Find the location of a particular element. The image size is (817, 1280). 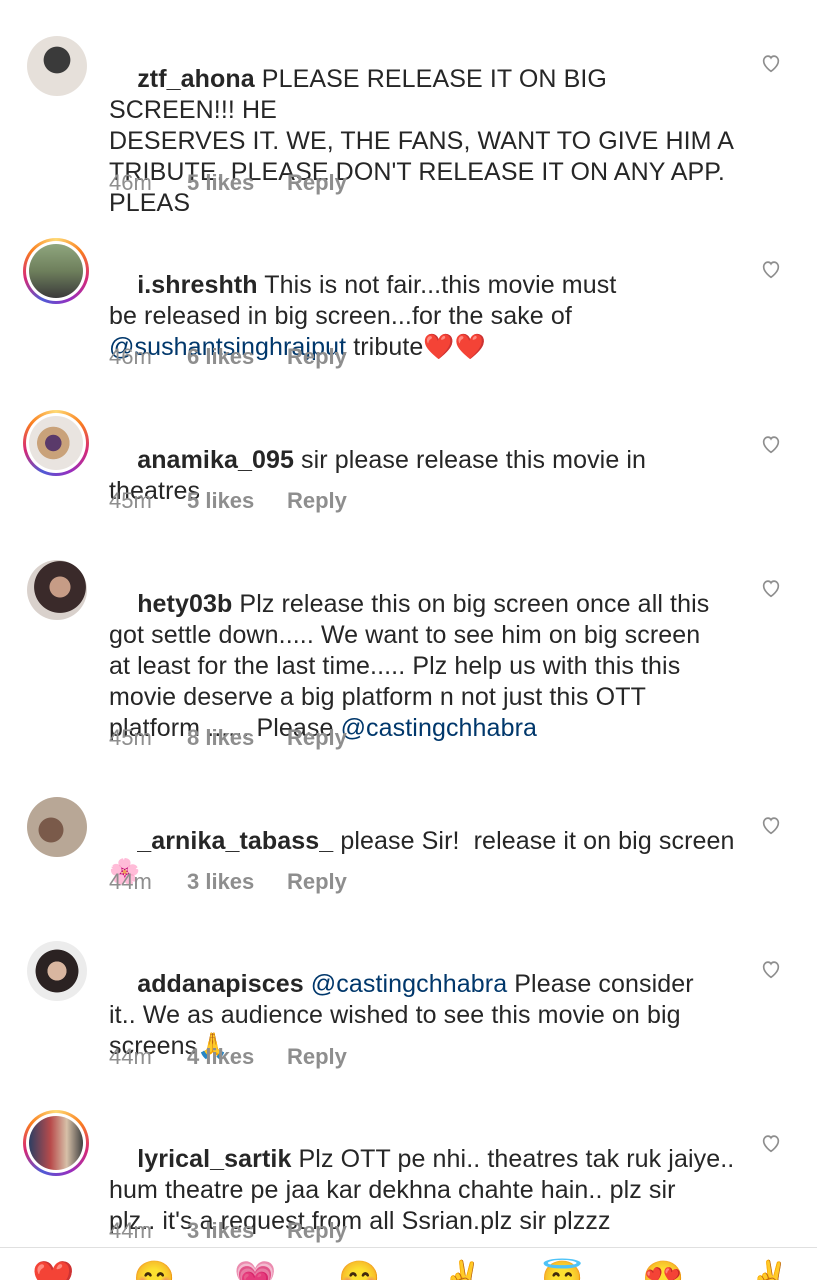

comment-username: anamika_095 is located at coordinates (215, 460).